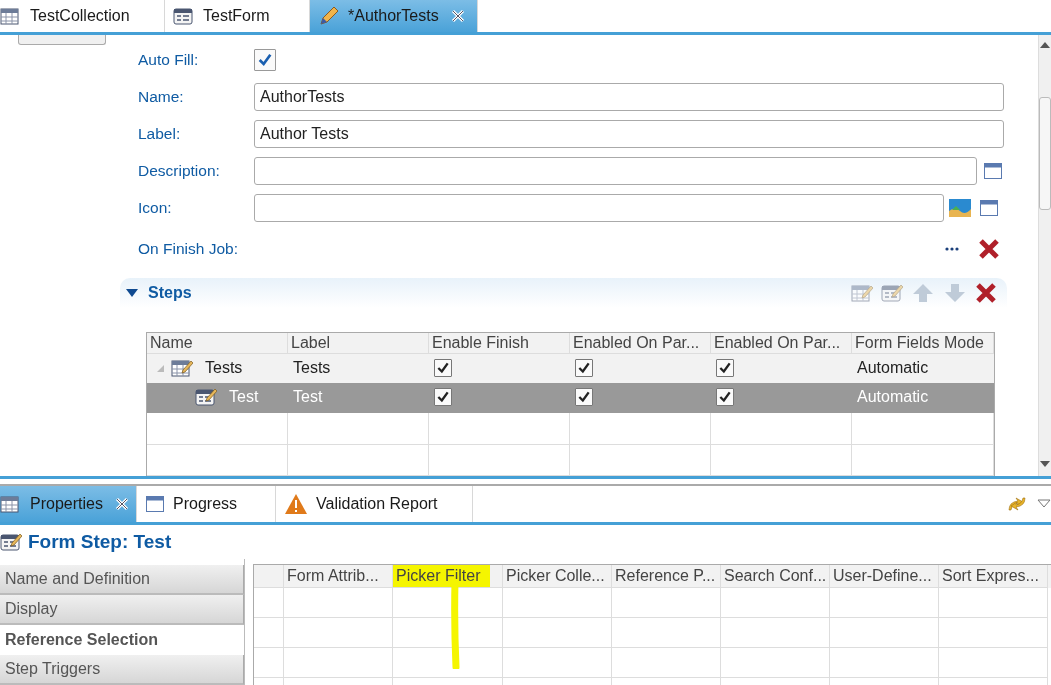  Describe the element at coordinates (161, 97) in the screenshot. I see `field-label: Name:` at that location.